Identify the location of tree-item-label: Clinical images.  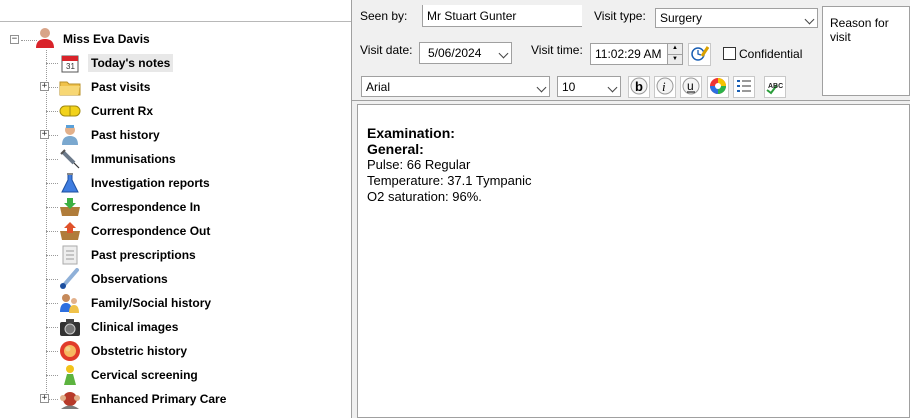
(135, 327).